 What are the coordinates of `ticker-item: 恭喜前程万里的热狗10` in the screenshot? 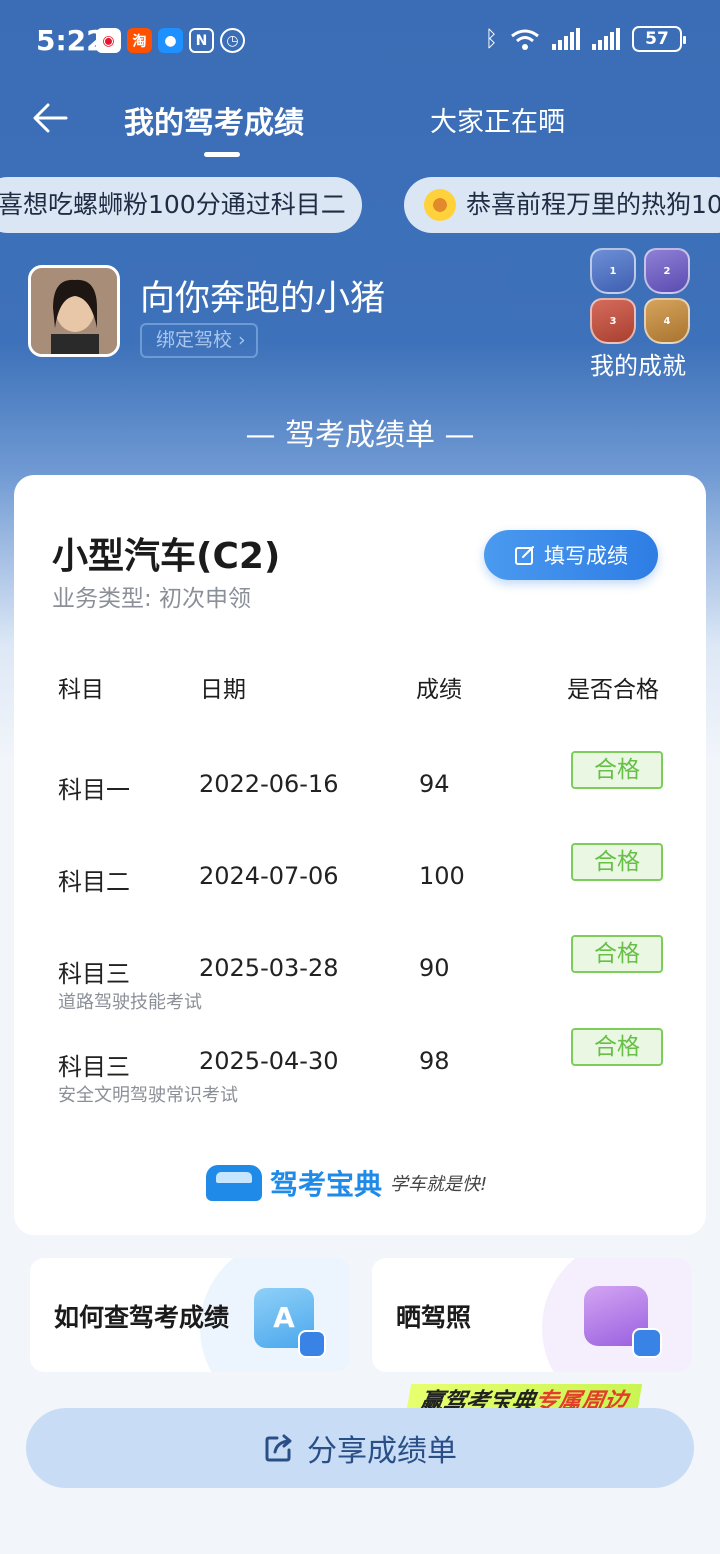 It's located at (562, 205).